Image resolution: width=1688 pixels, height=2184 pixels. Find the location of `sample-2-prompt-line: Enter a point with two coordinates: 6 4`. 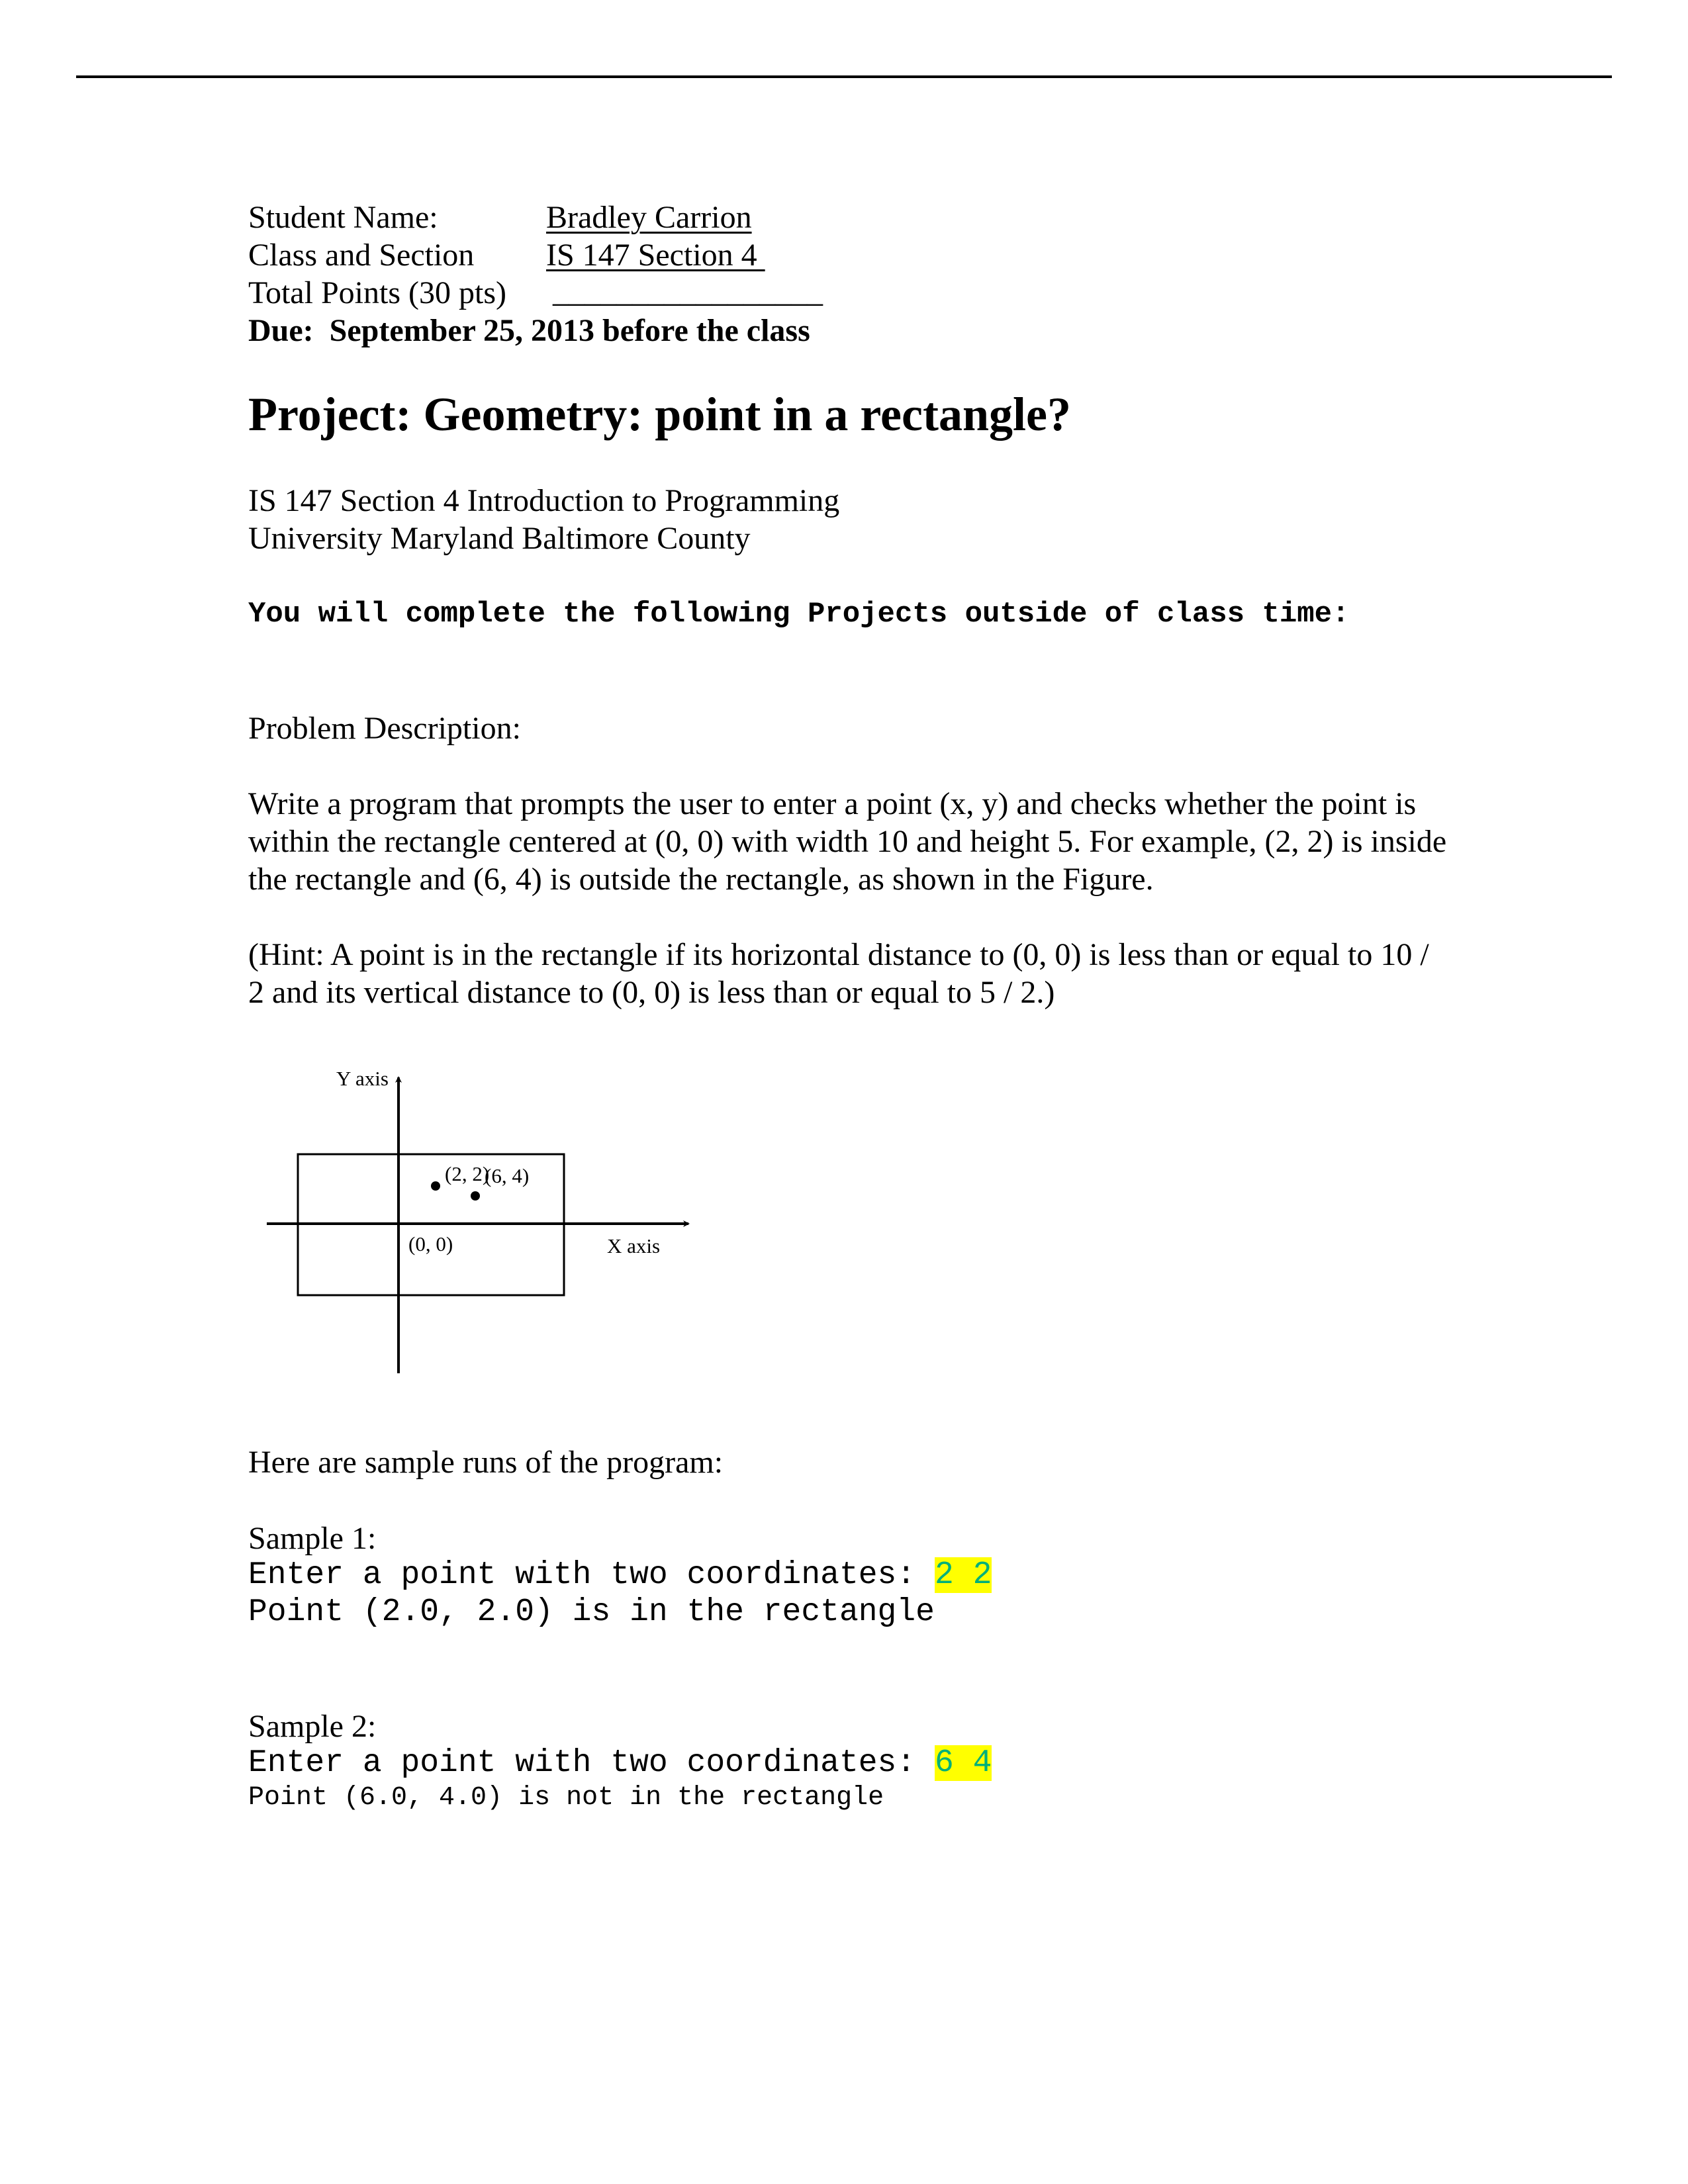

sample-2-prompt-line: Enter a point with two coordinates: 6 4 is located at coordinates (620, 1763).